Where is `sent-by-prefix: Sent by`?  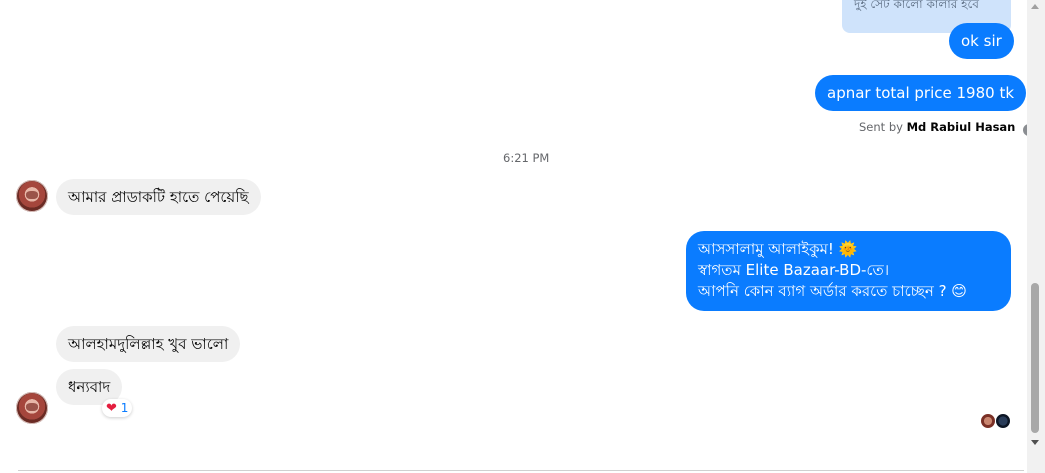
sent-by-prefix: Sent by is located at coordinates (881, 127).